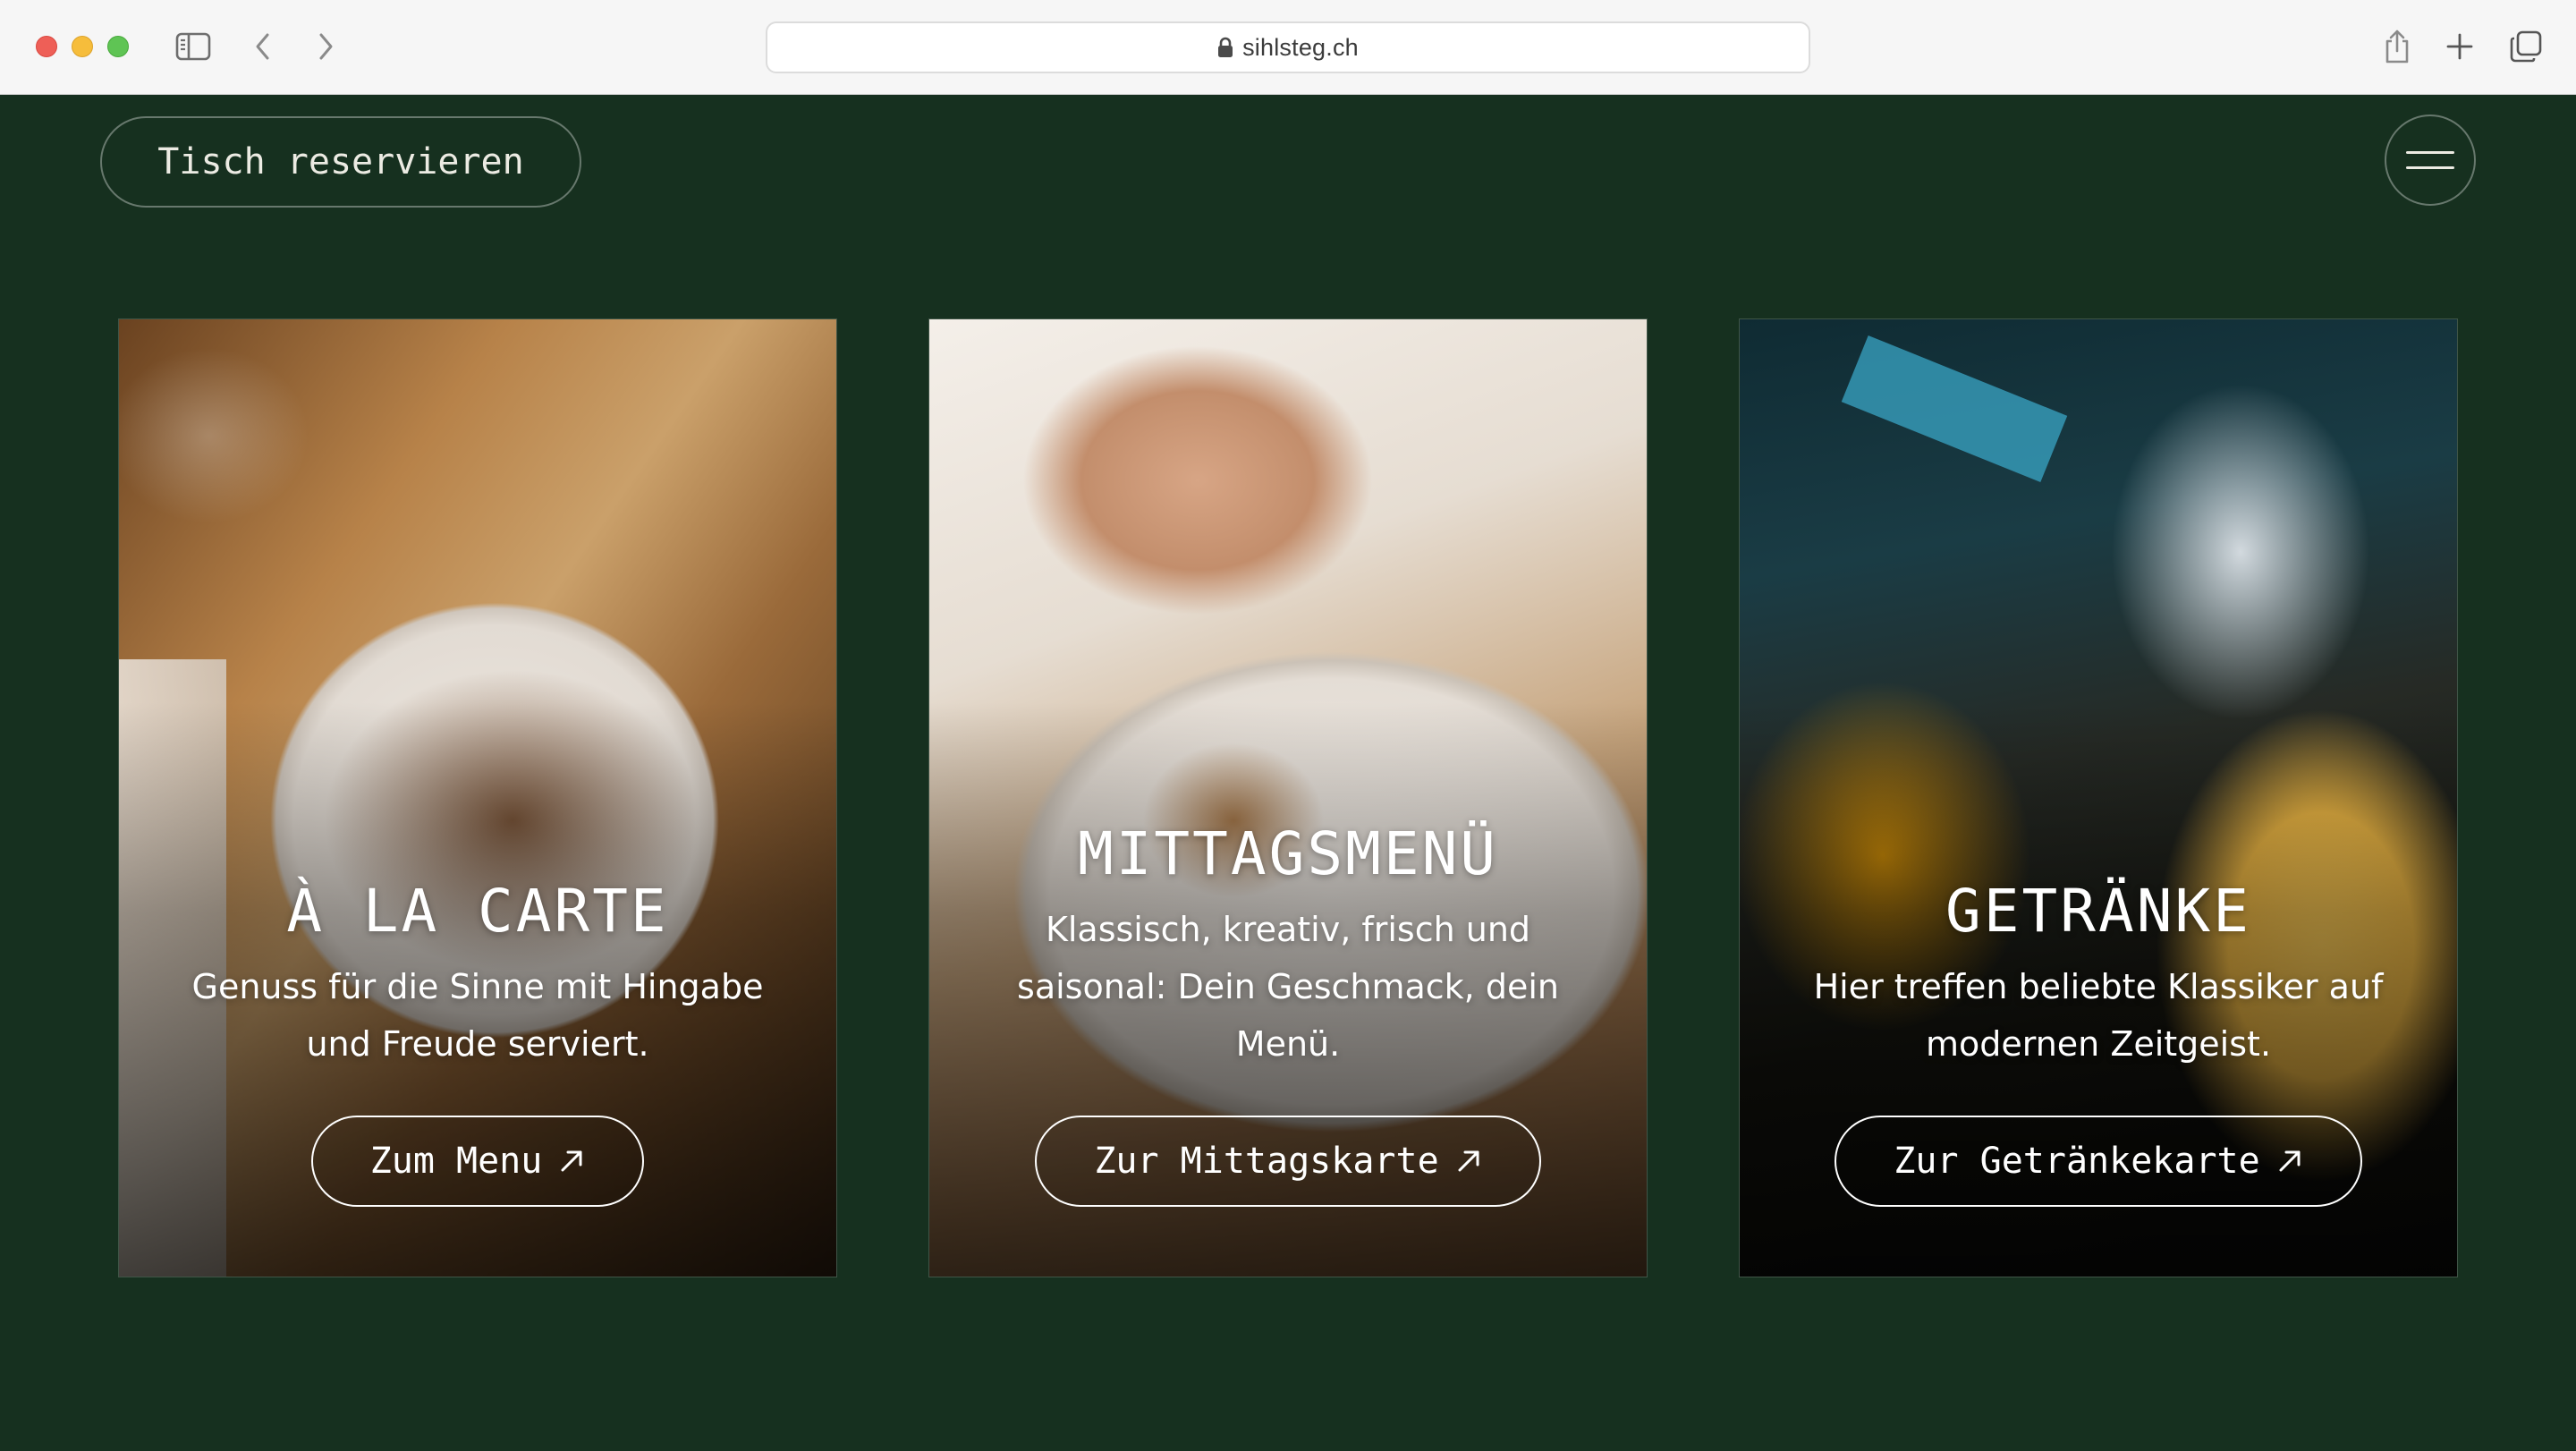 The height and width of the screenshot is (1451, 2576). What do you see at coordinates (2459, 46) in the screenshot?
I see `new-tab-icon` at bounding box center [2459, 46].